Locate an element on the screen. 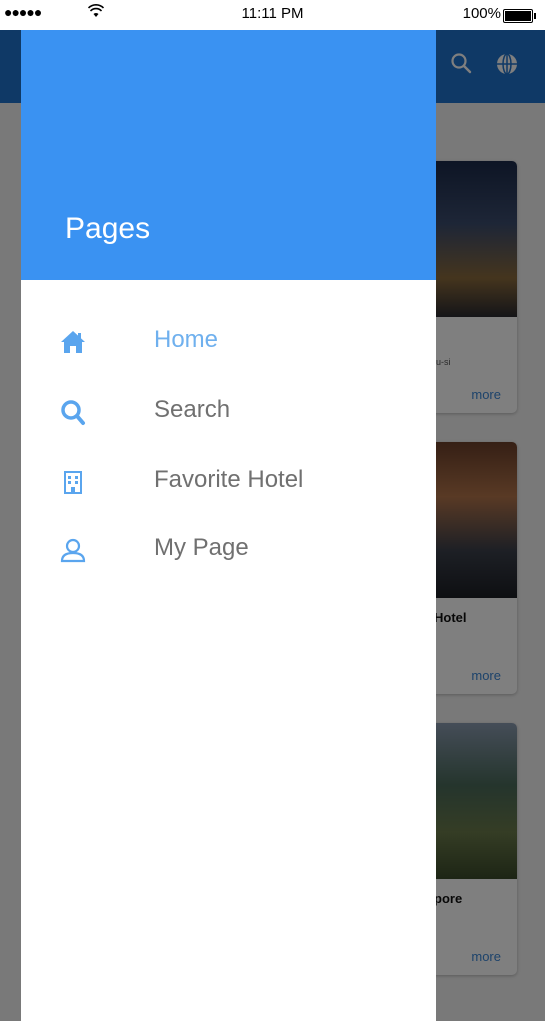  battery-icon is located at coordinates (519, 16).